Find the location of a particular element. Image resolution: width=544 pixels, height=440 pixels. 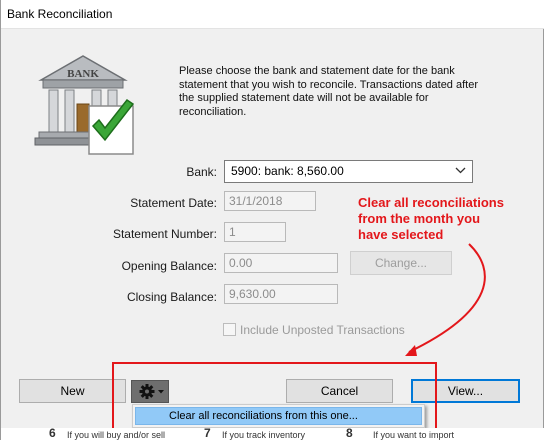

annotation-line: from the month you is located at coordinates (419, 218).